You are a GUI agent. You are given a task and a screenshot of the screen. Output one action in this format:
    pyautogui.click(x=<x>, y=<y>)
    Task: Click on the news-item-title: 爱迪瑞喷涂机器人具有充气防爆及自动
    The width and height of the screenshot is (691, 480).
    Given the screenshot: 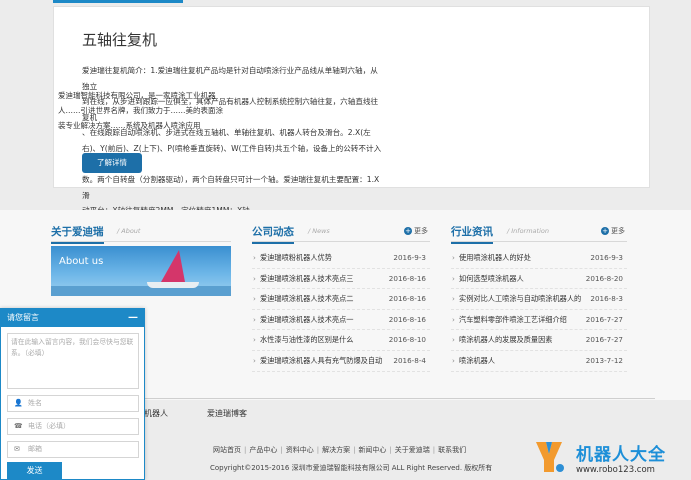 What is the action you would take?
    pyautogui.click(x=321, y=360)
    